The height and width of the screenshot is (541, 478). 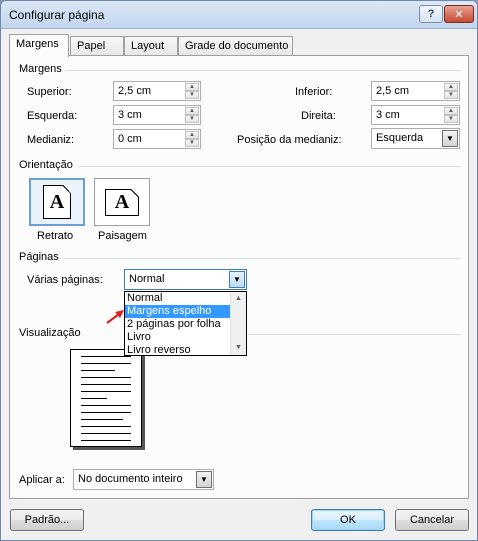 I want to click on esquerda-label: Esquerda:, so click(x=52, y=116).